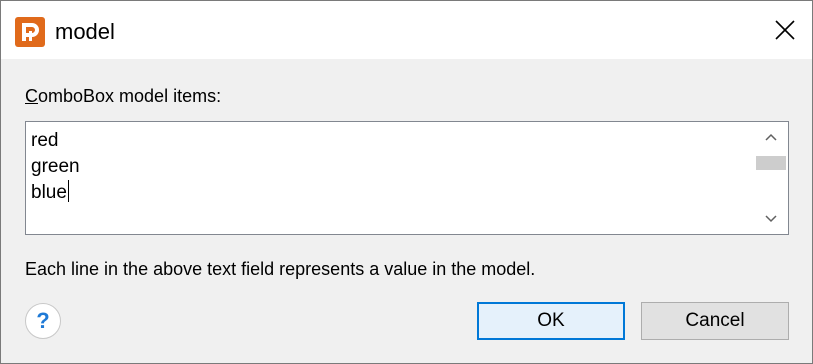 This screenshot has height=364, width=813. I want to click on item-line: red, so click(45, 140).